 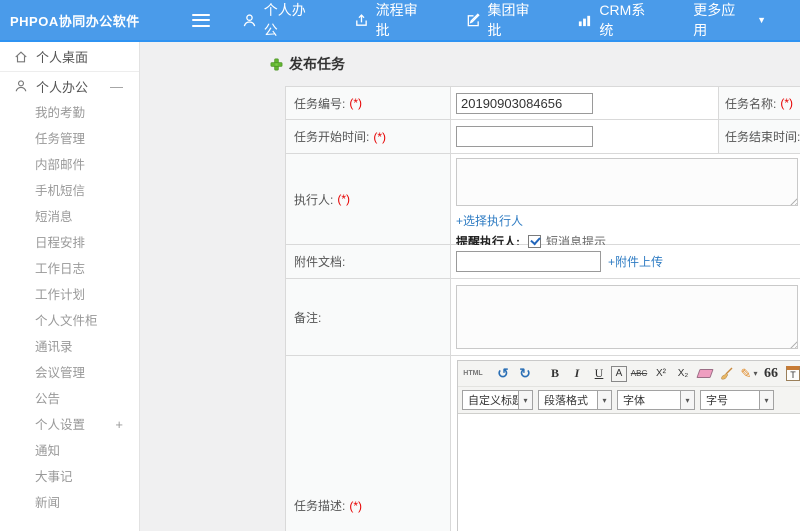 I want to click on sidebar-item-short-message: 短消息, so click(x=69, y=217).